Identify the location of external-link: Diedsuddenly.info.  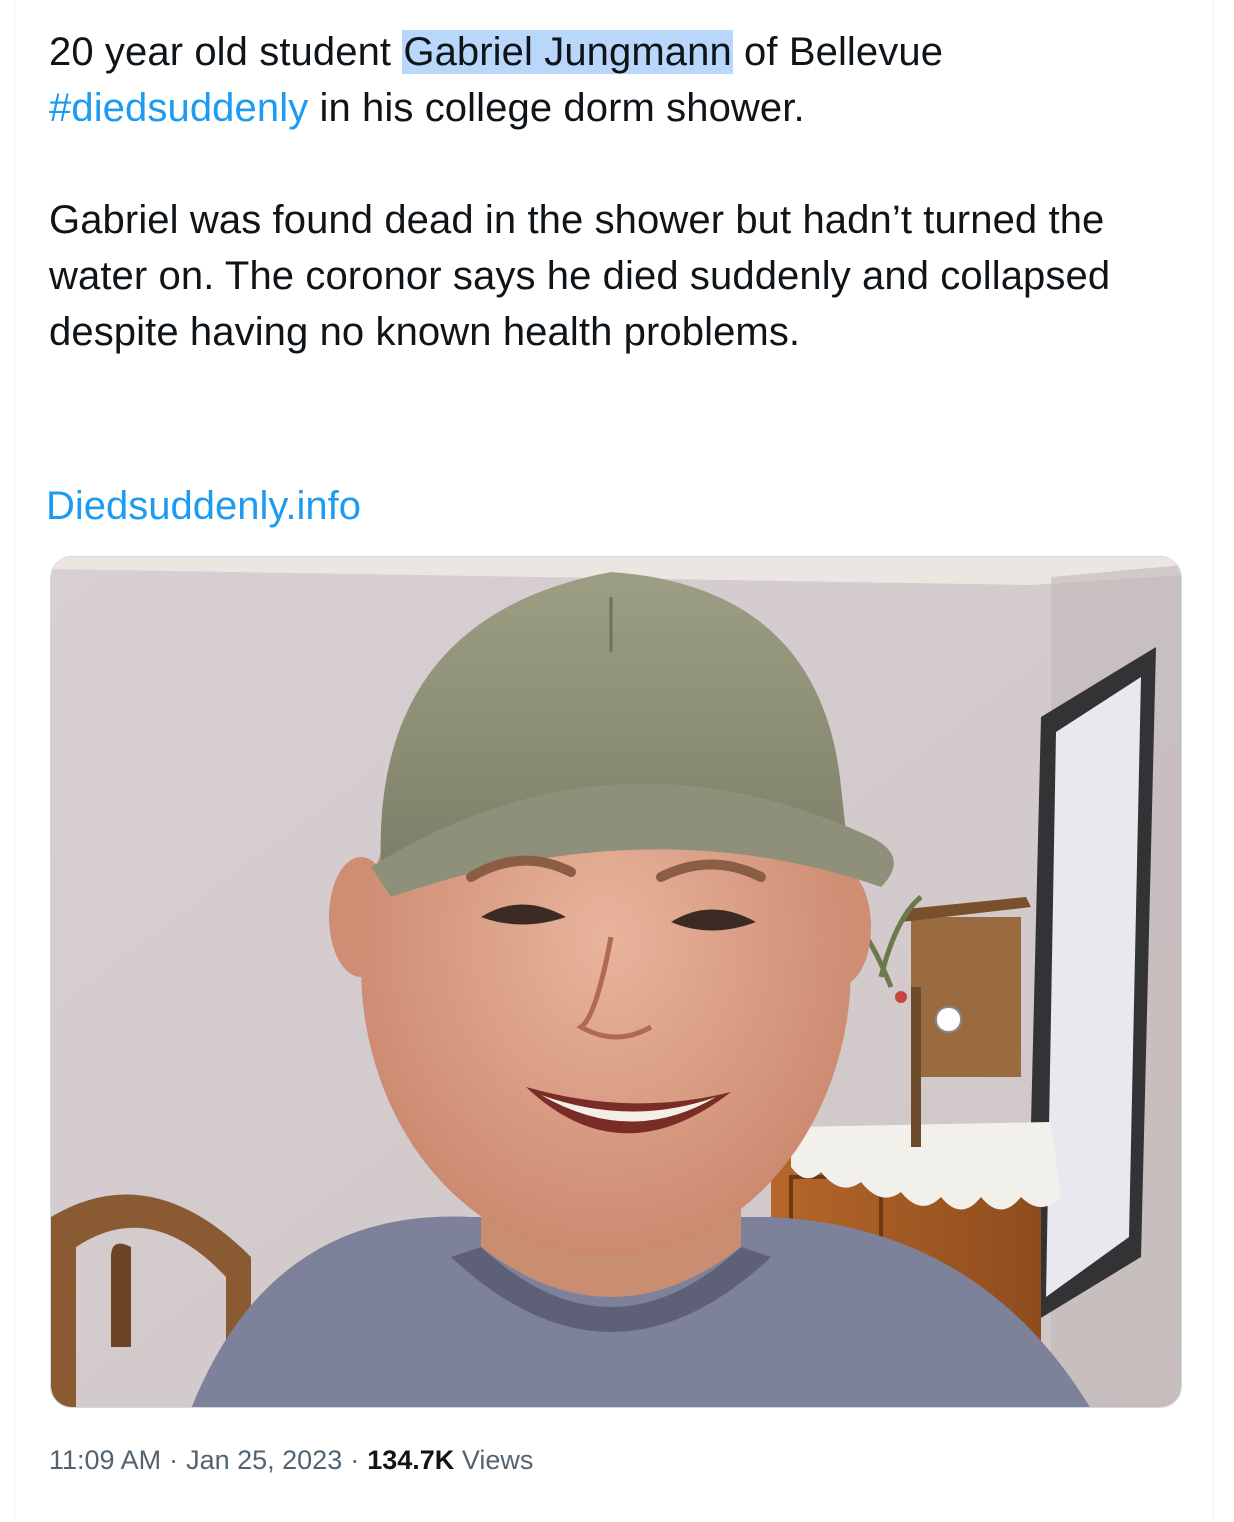
(203, 506).